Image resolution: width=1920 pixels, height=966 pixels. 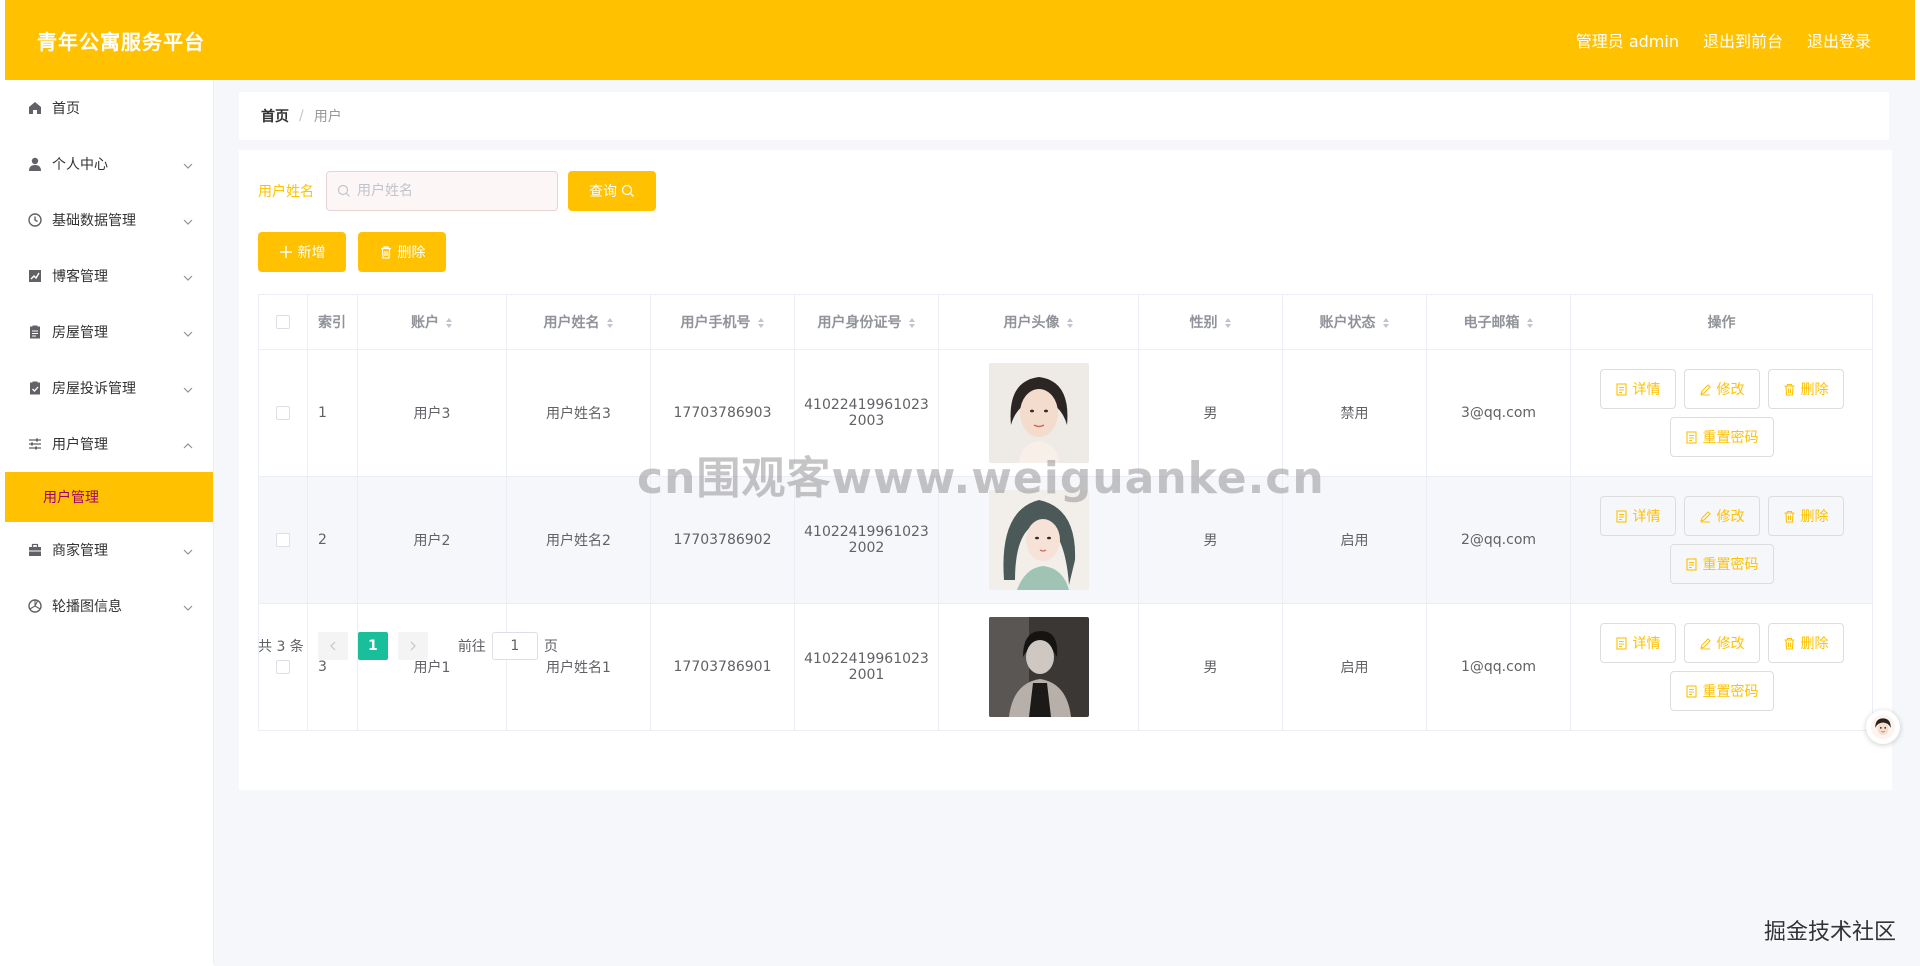 I want to click on pagination-total: 共 3 条, so click(x=281, y=647).